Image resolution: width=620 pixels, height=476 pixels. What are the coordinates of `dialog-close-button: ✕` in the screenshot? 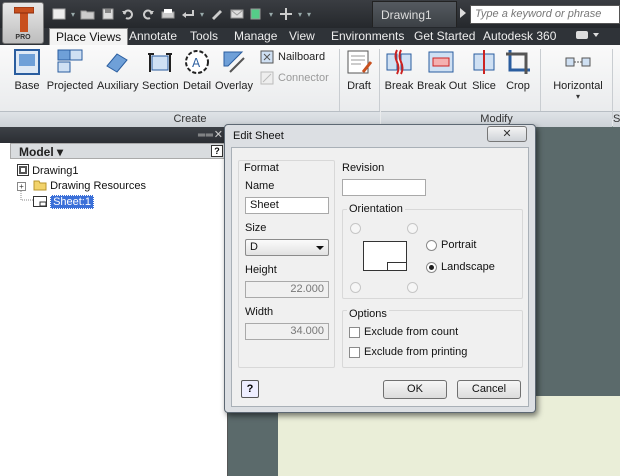 It's located at (507, 134).